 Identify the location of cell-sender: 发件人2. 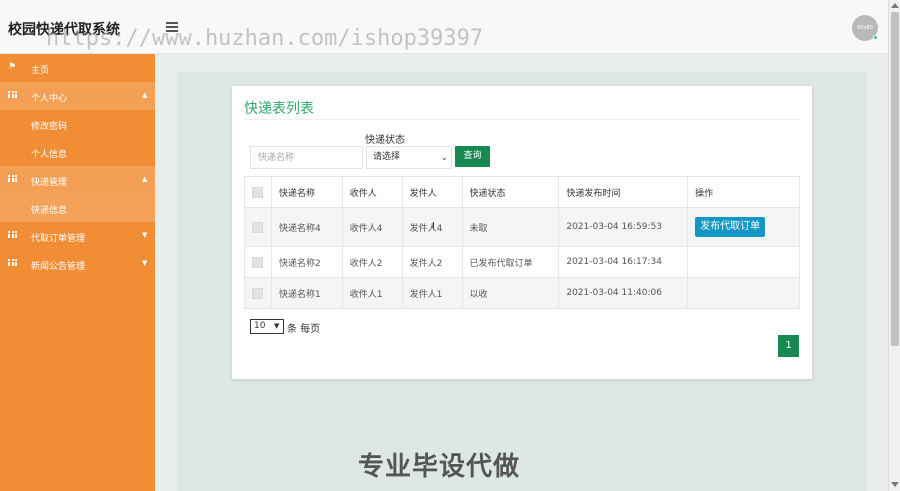
(432, 262).